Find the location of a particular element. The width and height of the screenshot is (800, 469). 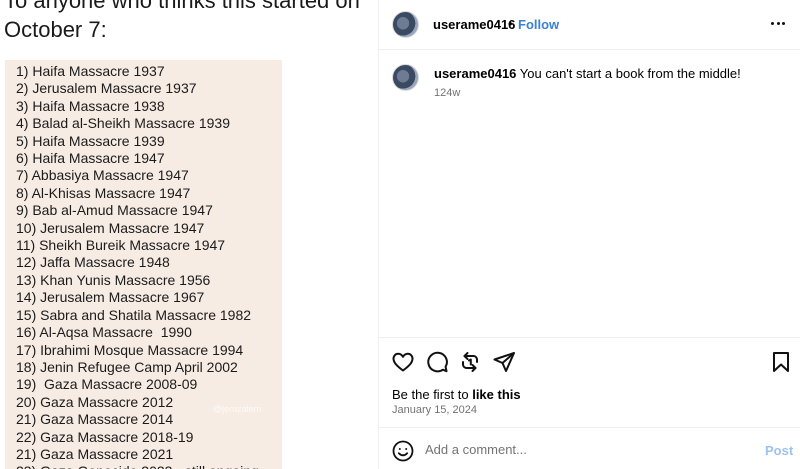

post-header: userame0416 • Follow is located at coordinates (589, 25).